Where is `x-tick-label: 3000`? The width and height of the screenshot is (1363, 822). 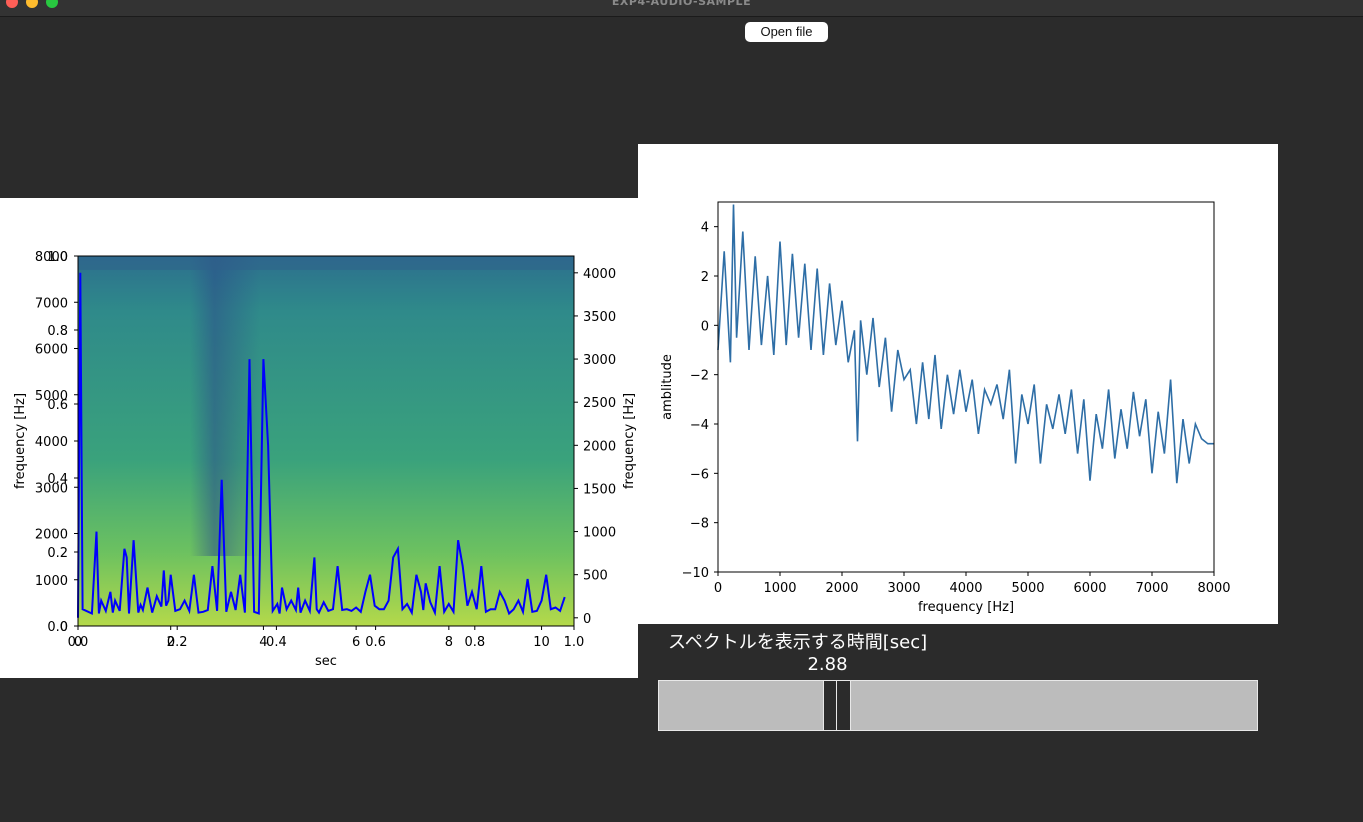
x-tick-label: 3000 is located at coordinates (903, 588).